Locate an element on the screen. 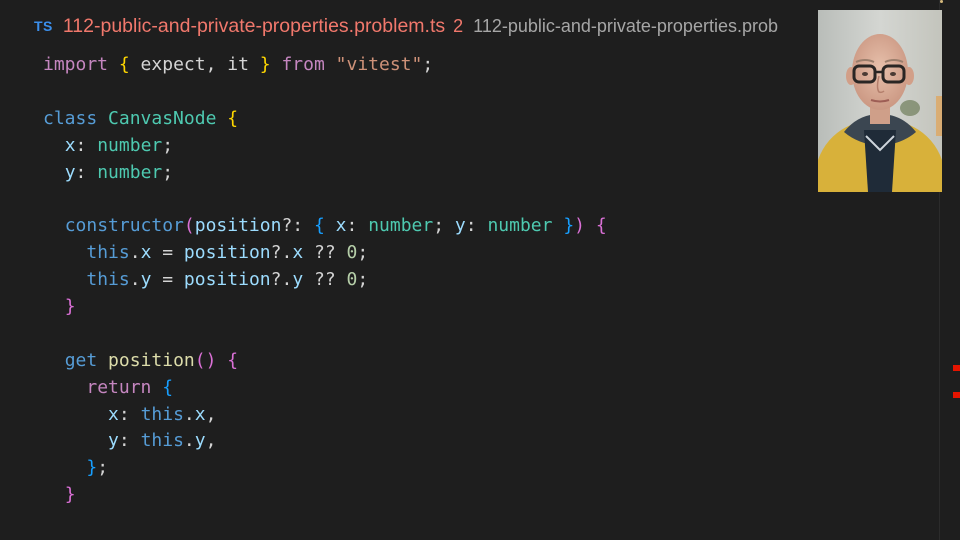 The height and width of the screenshot is (540, 960). code-token: = is located at coordinates (167, 253).